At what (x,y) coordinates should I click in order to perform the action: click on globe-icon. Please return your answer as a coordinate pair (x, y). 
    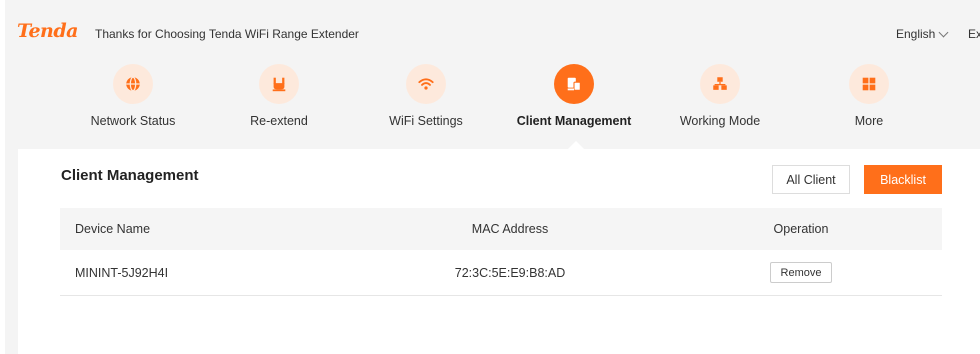
    Looking at the image, I should click on (133, 84).